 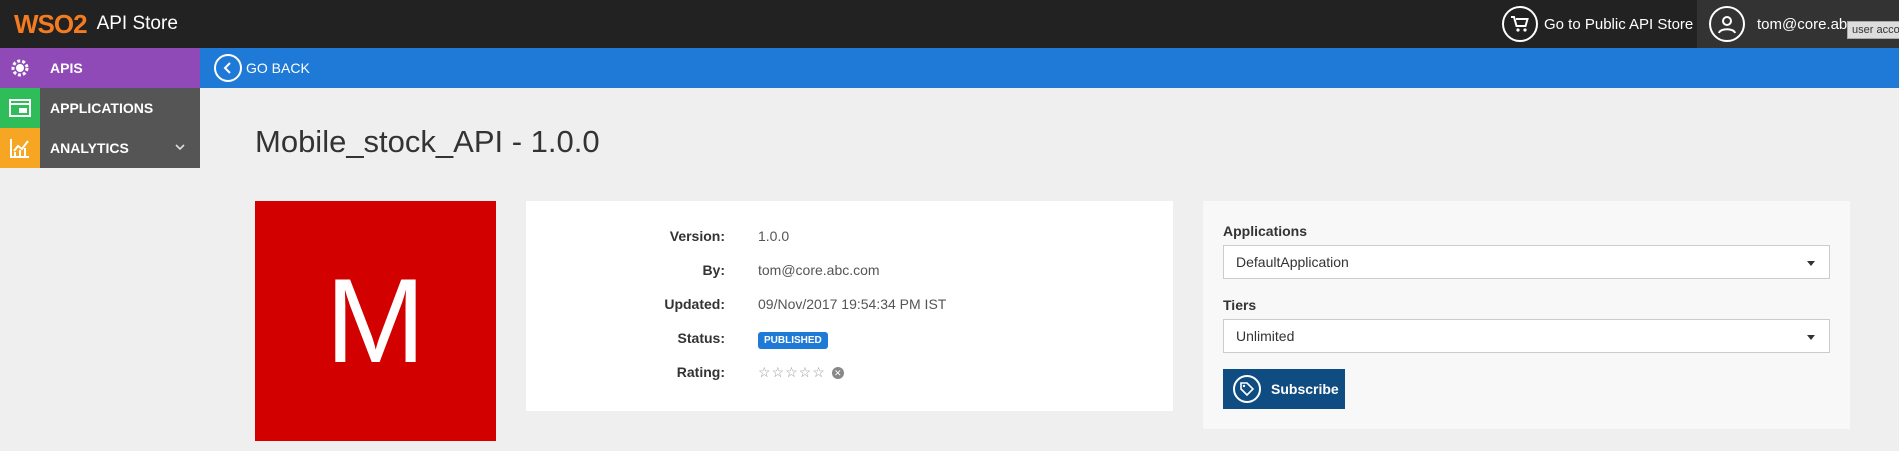 I want to click on rating-widget: ☆☆☆☆☆ ✕, so click(x=801, y=372).